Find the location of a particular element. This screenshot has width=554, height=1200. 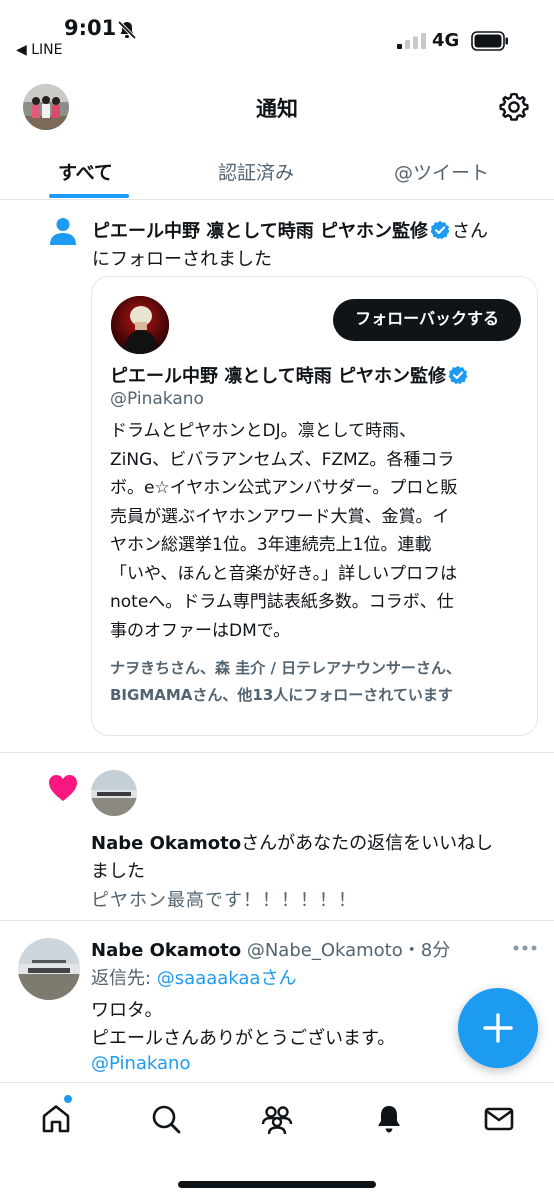

bio-line: 事のオファーはDMで。 is located at coordinates (200, 630).